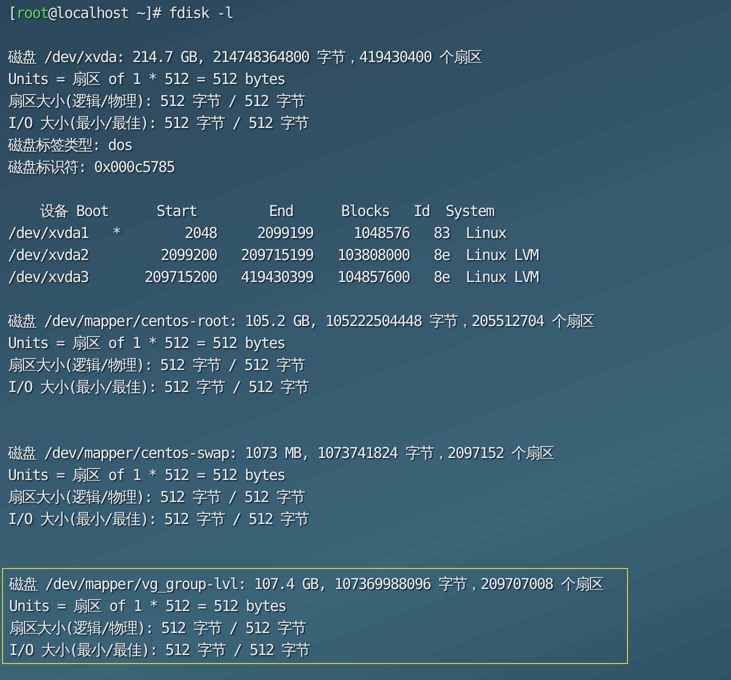  I want to click on terminal-line: 磁盘 /dev/xvda: 214.7 GB, 214748364800 字节，419430400 个扇区, so click(245, 57).